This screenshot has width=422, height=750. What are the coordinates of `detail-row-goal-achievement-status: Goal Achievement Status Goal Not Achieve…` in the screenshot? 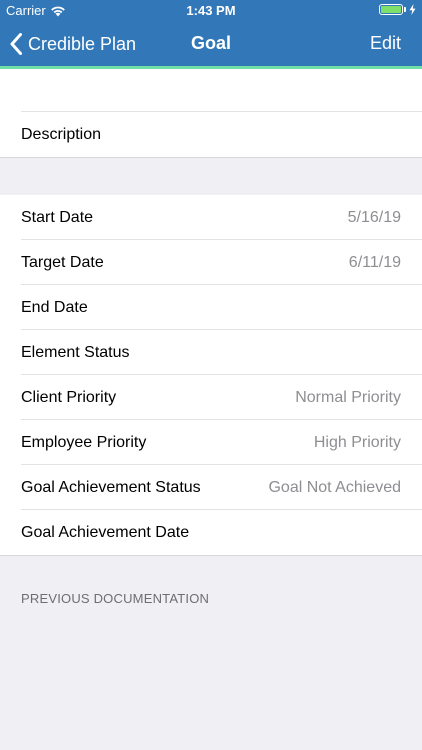 It's located at (211, 487).